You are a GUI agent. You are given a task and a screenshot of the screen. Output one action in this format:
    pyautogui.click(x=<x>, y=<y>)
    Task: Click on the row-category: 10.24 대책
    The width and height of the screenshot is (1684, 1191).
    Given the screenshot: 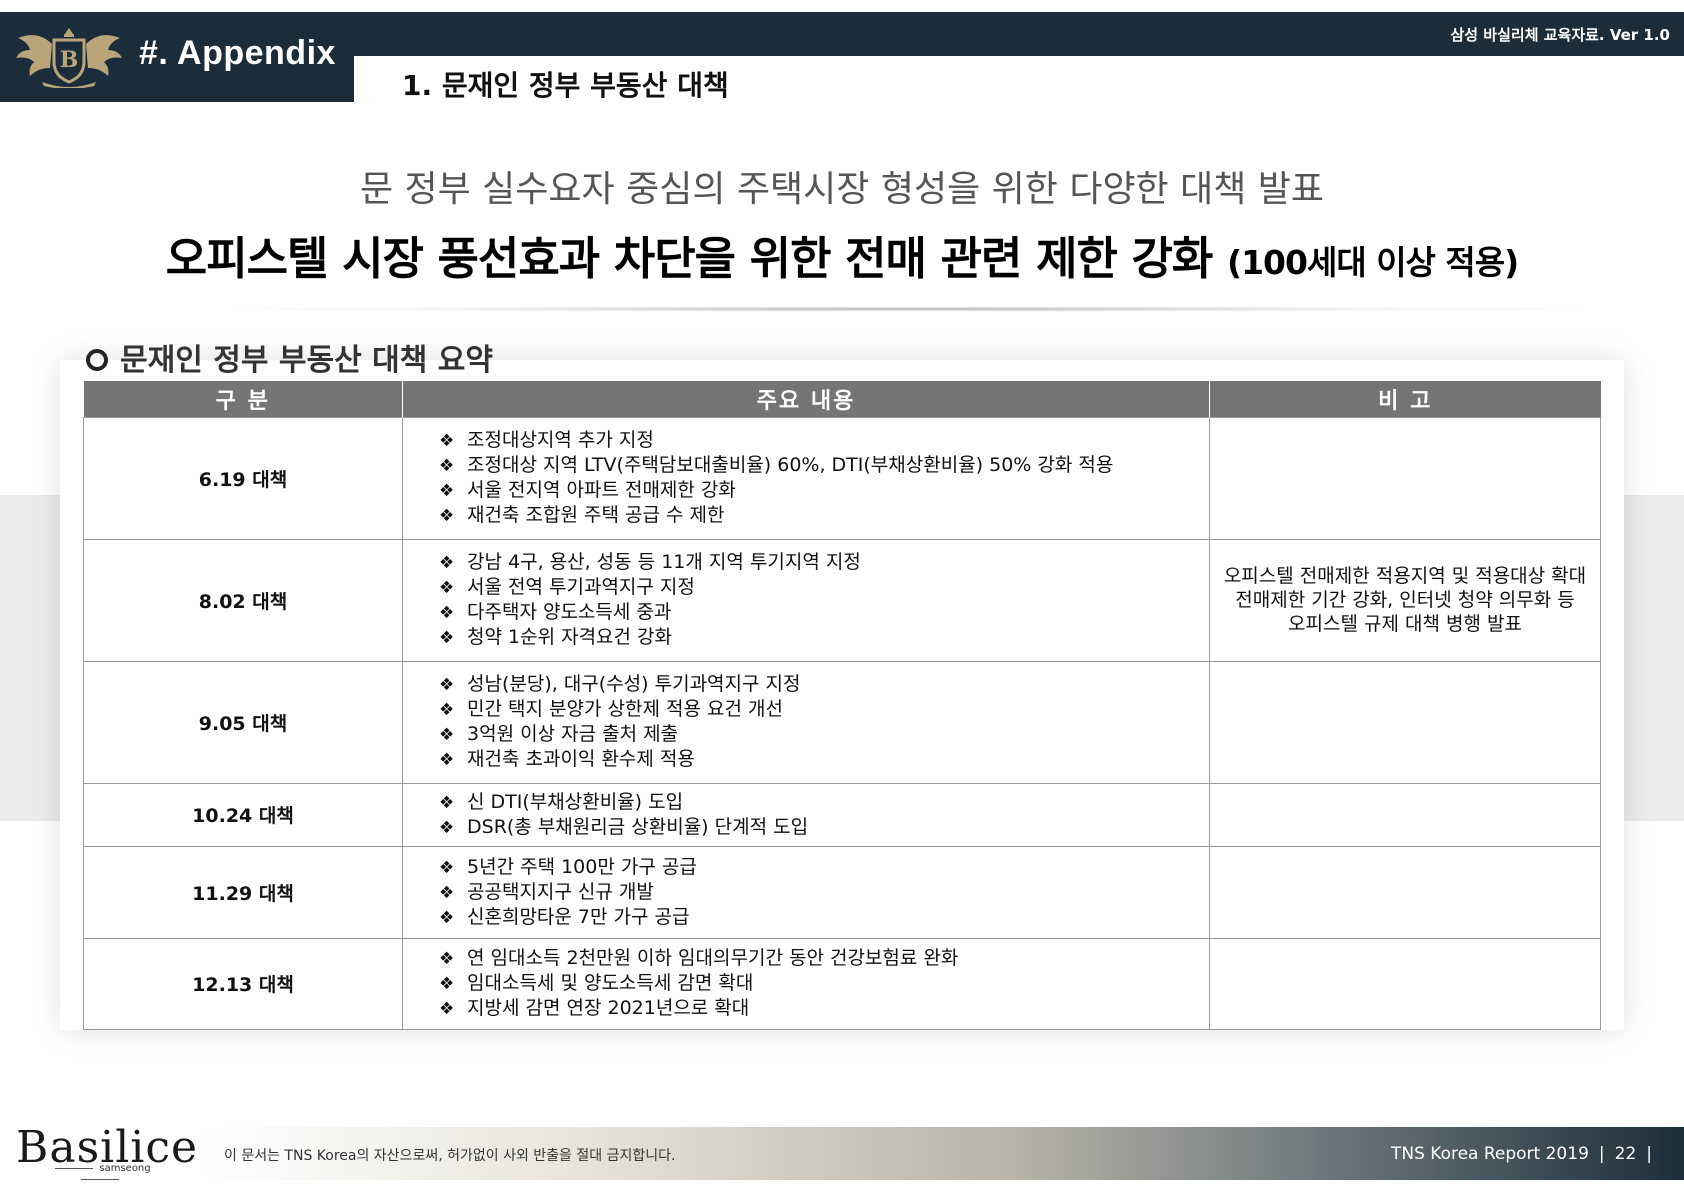 What is the action you would take?
    pyautogui.click(x=243, y=814)
    